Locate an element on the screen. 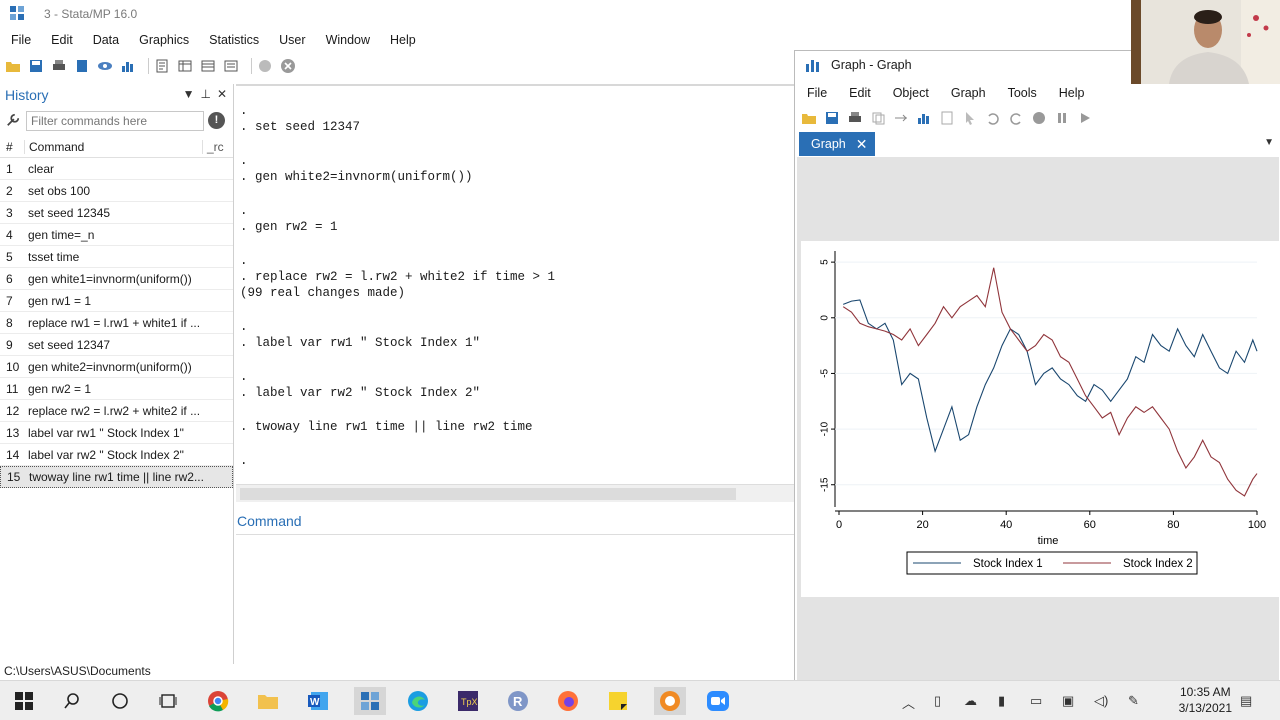 Image resolution: width=1280 pixels, height=720 pixels. word-icon: W is located at coordinates (318, 701).